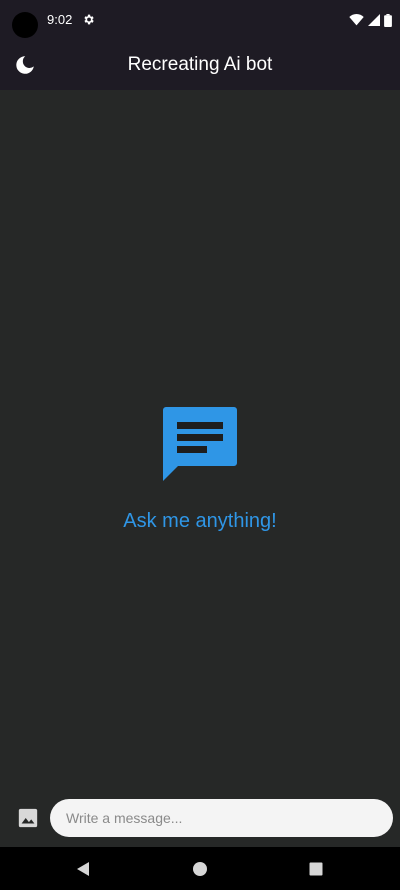 The height and width of the screenshot is (890, 400). I want to click on composer, so click(200, 816).